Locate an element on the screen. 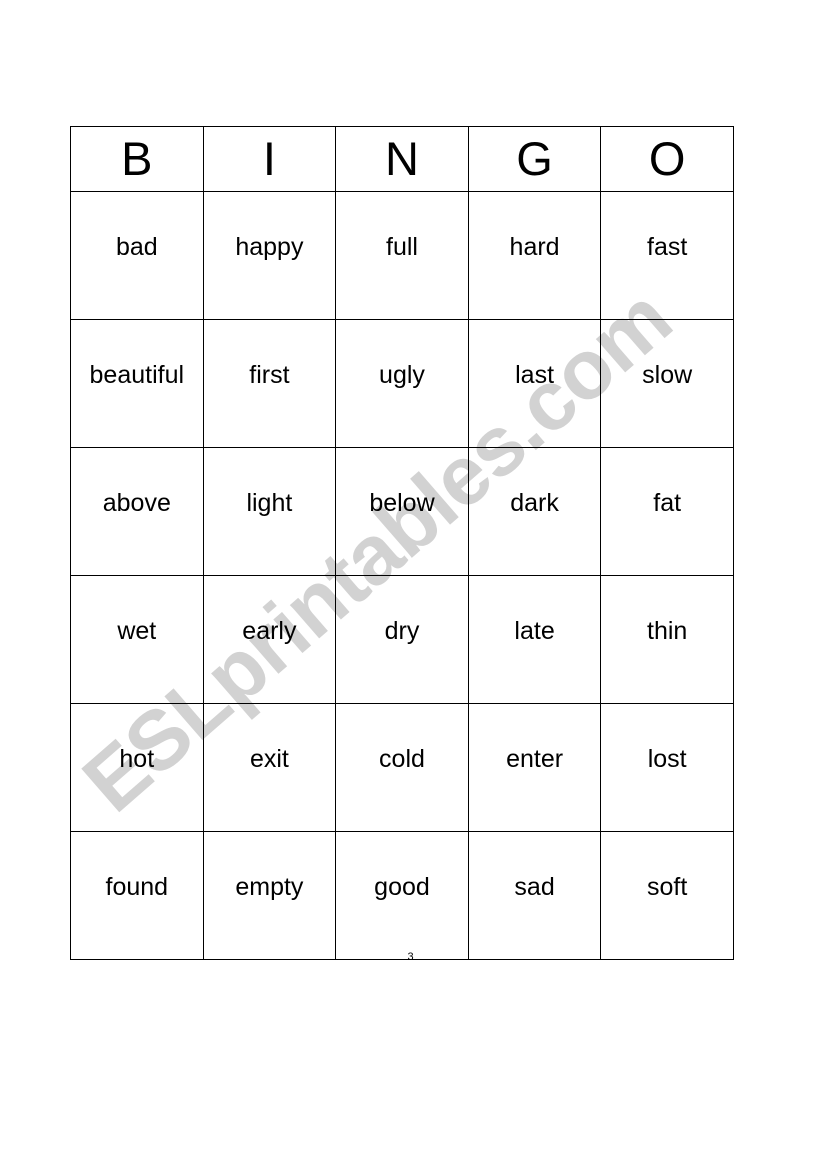  bingo-cell: dry is located at coordinates (402, 639).